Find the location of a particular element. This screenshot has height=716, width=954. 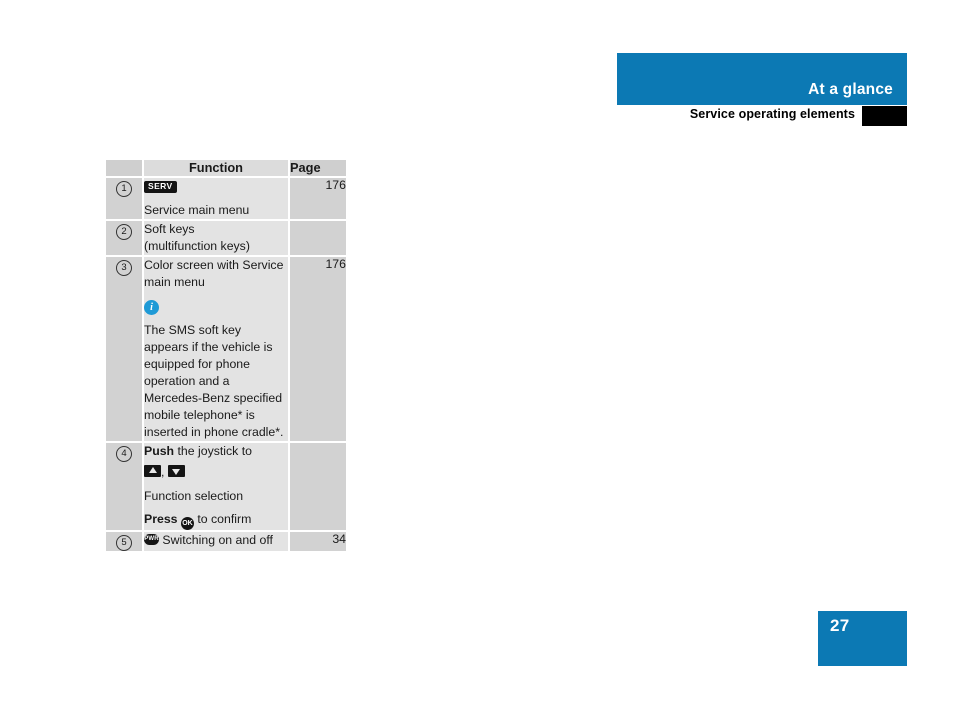

push-instruction: Push the joystick to is located at coordinates (216, 451).